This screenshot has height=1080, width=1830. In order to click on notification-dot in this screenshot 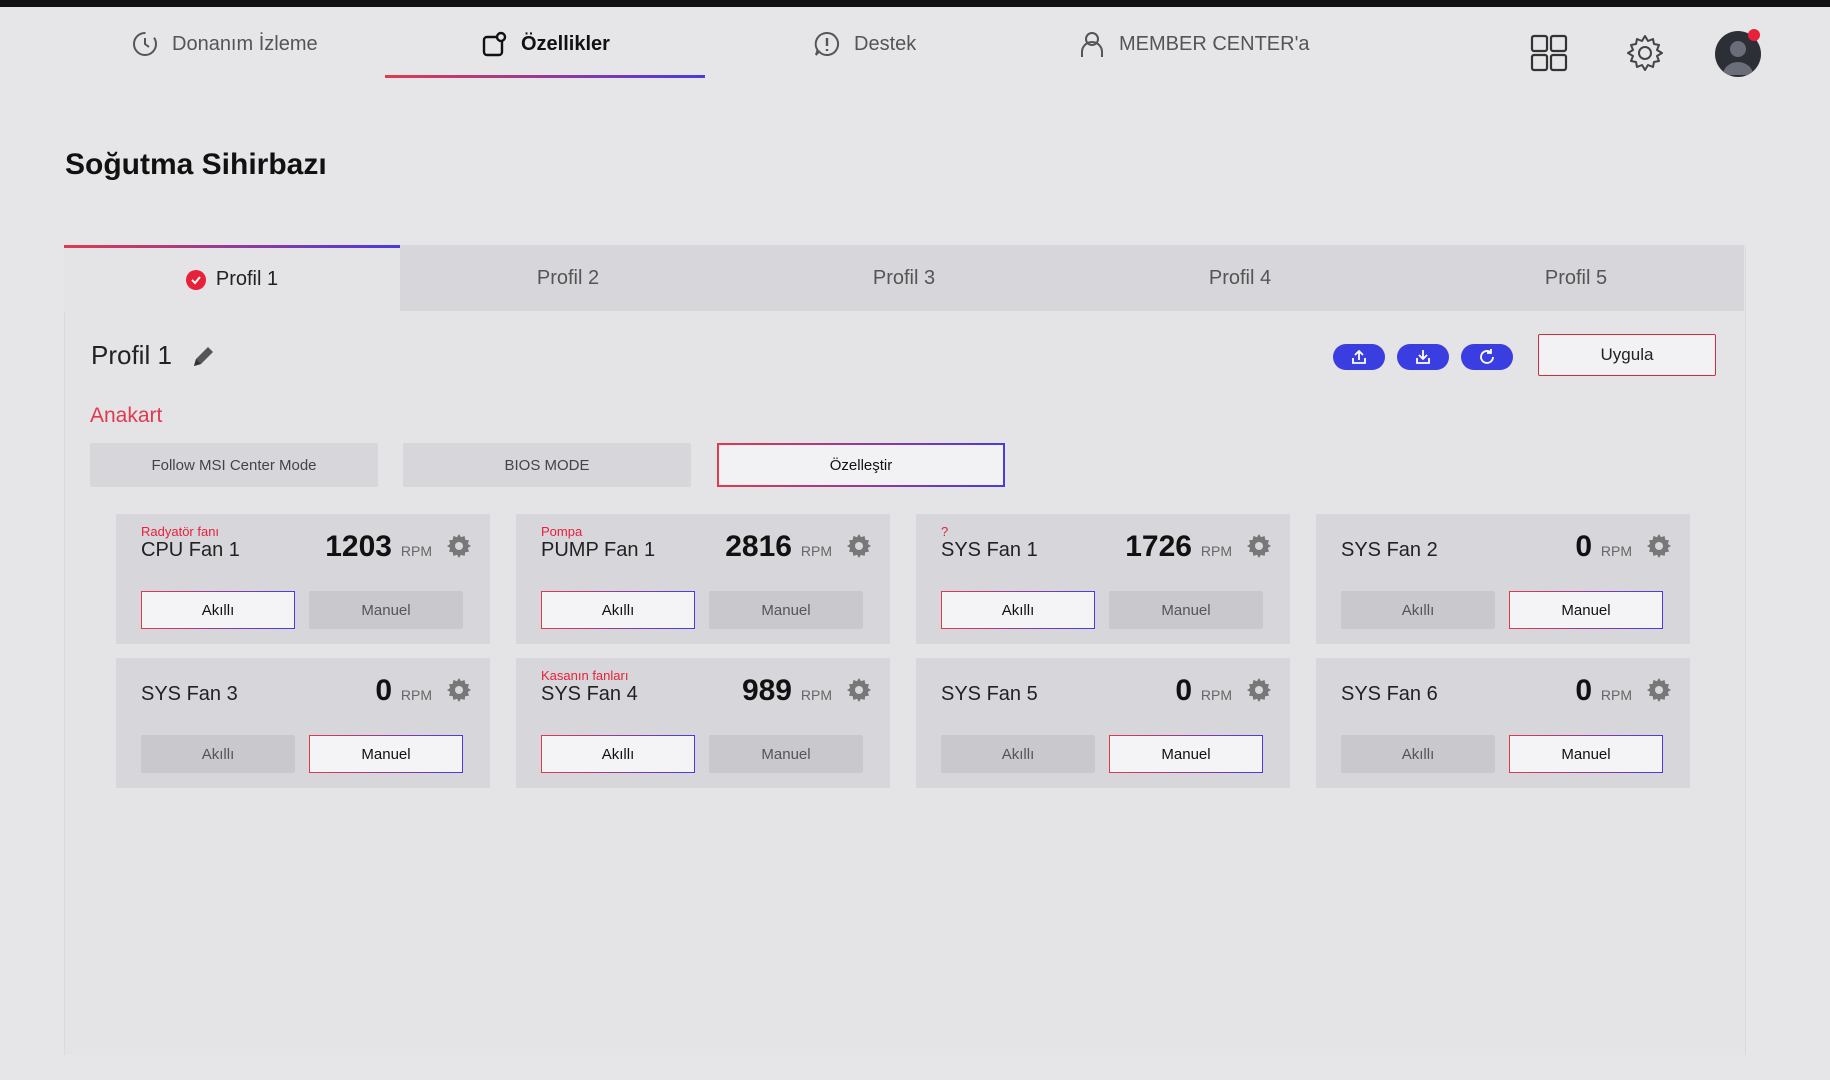, I will do `click(1754, 35)`.